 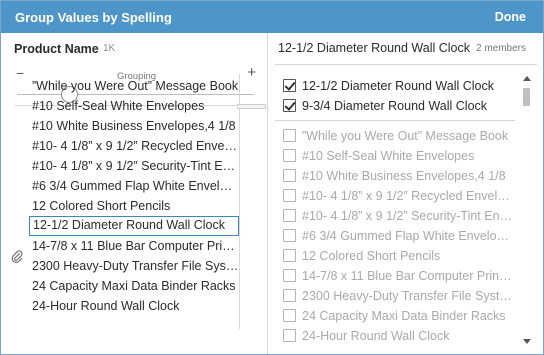 I want to click on dialog-title-bar: Group Values by Spelling Done, so click(x=272, y=17).